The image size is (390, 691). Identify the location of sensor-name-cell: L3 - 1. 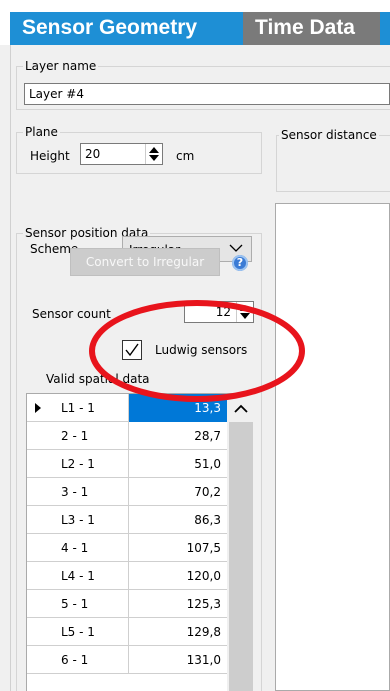
(91, 520).